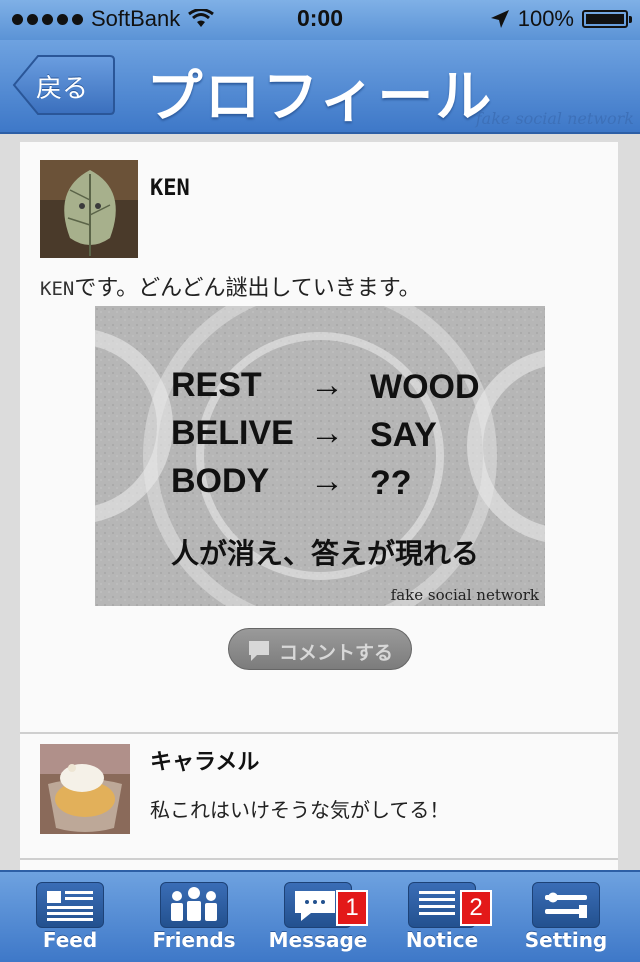 The width and height of the screenshot is (640, 962). I want to click on tab-friends-label: Friends, so click(194, 940).